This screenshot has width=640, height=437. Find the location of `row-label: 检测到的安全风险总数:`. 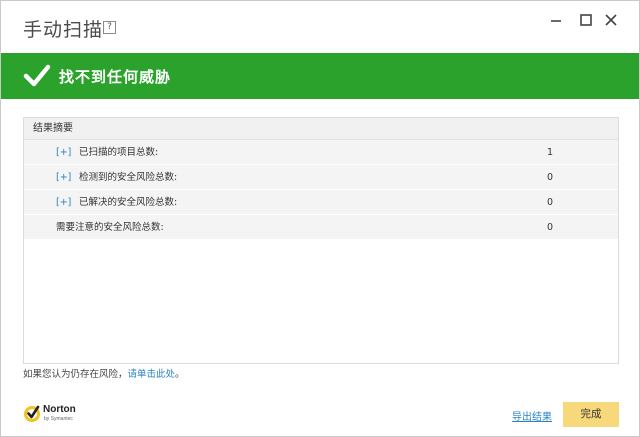

row-label: 检测到的安全风险总数: is located at coordinates (128, 177).